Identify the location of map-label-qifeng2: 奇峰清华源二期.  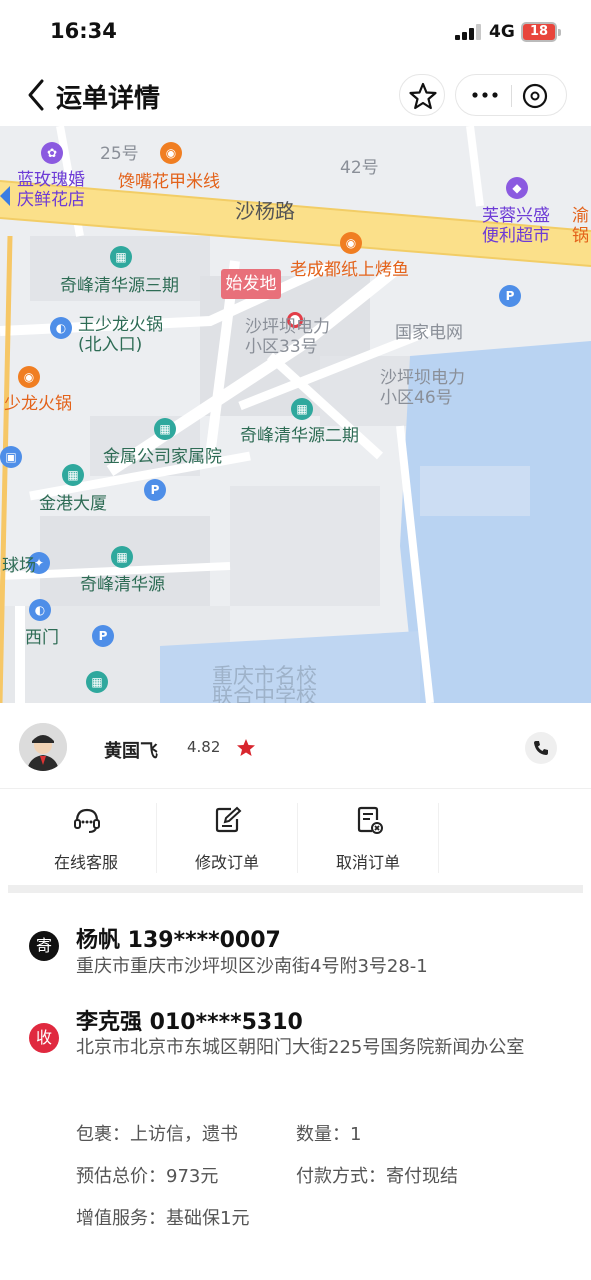
(299, 436).